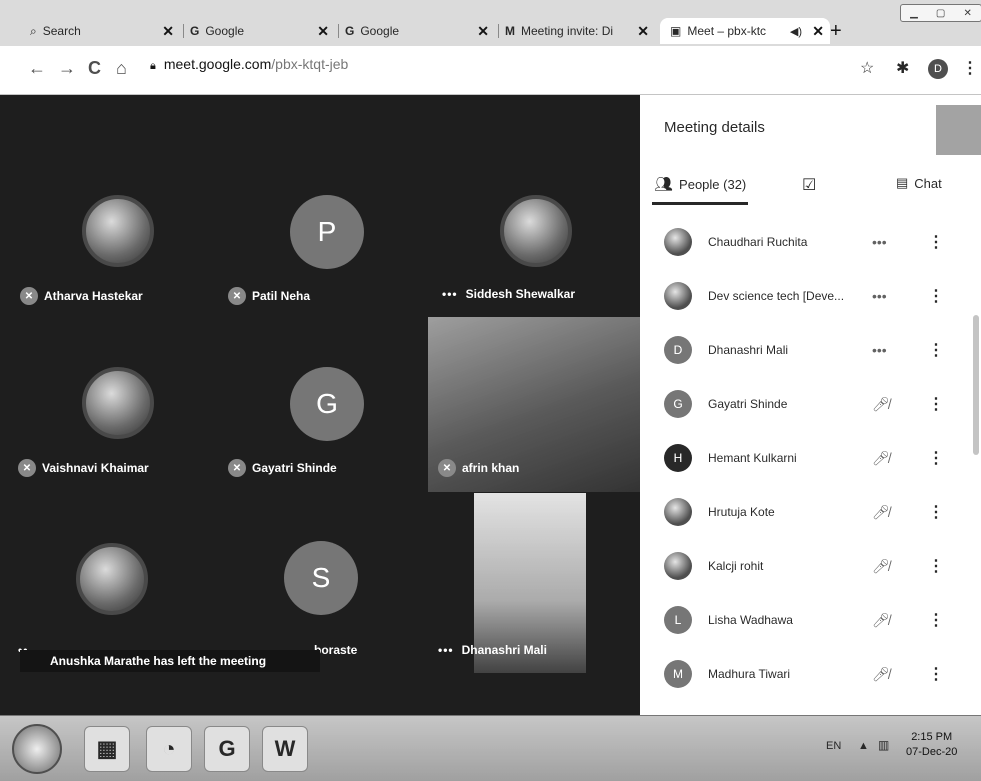 The height and width of the screenshot is (781, 981). Describe the element at coordinates (37, 68) in the screenshot. I see `back-icon: ←` at that location.